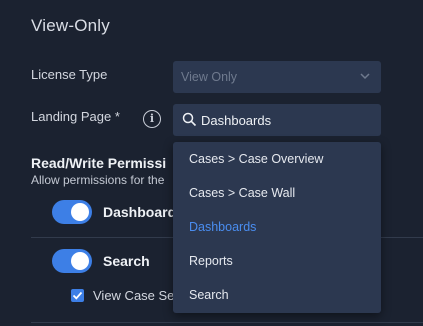  I want to click on landing-page-label: Landing Page *, so click(75, 116).